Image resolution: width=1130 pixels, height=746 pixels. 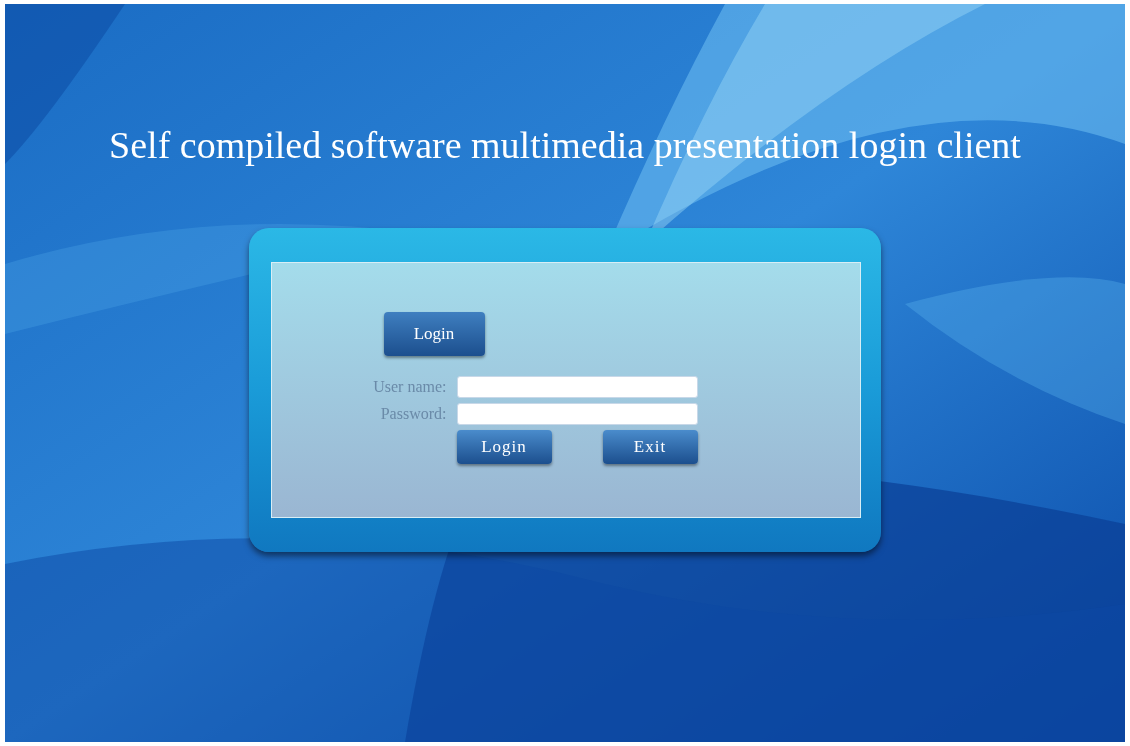 What do you see at coordinates (650, 447) in the screenshot?
I see `action-button: Exit` at bounding box center [650, 447].